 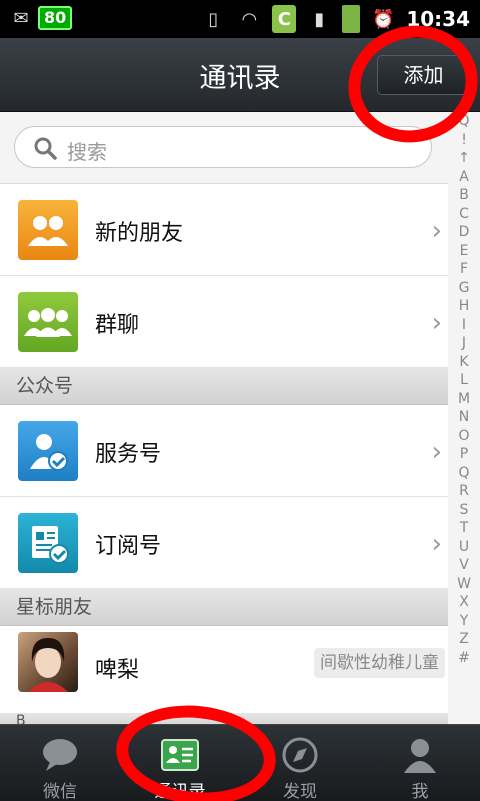 I want to click on index-letter: M, so click(x=464, y=399).